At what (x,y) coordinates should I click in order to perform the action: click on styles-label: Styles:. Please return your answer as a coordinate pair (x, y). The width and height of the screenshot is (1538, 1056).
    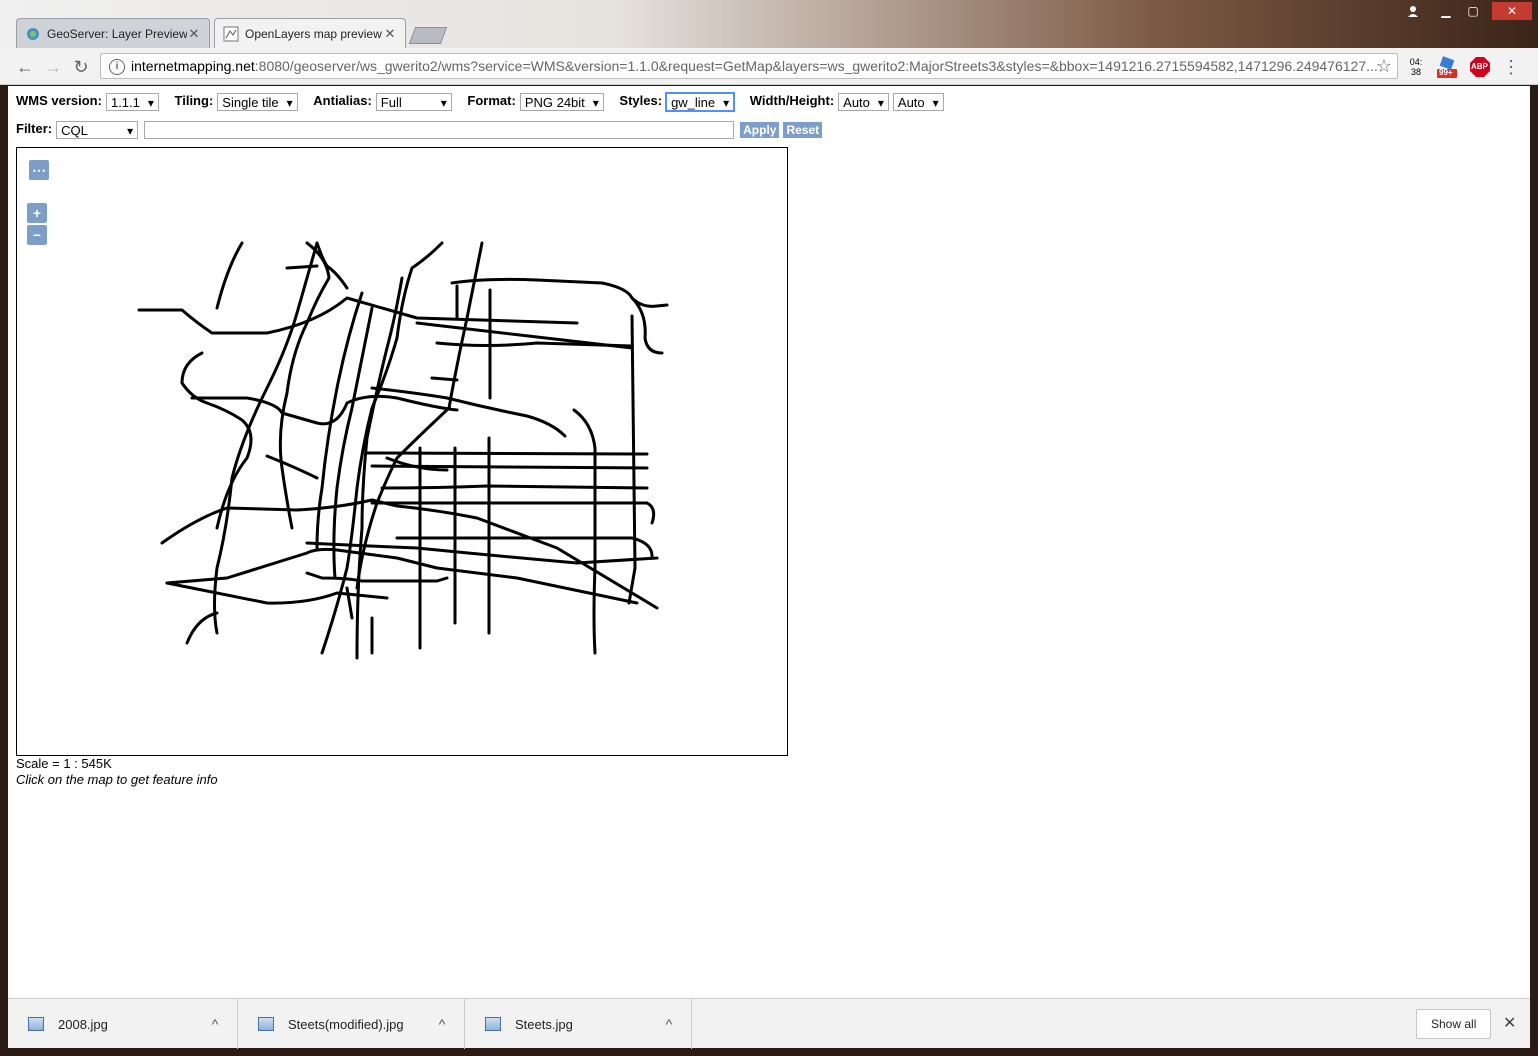
    Looking at the image, I should click on (641, 101).